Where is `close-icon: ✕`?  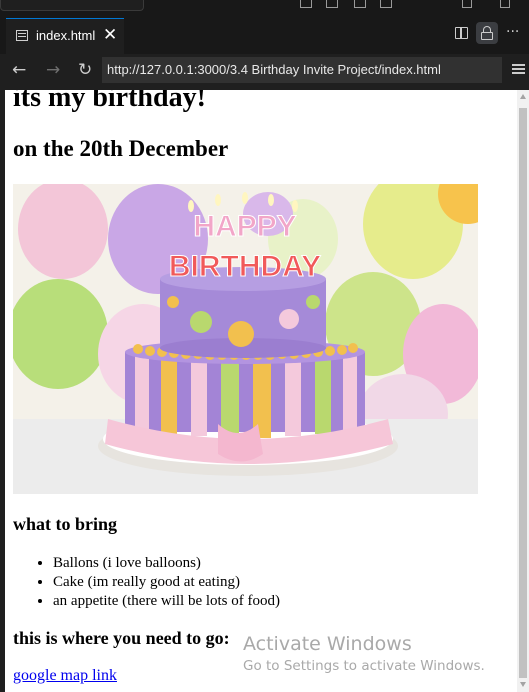 close-icon: ✕ is located at coordinates (110, 35).